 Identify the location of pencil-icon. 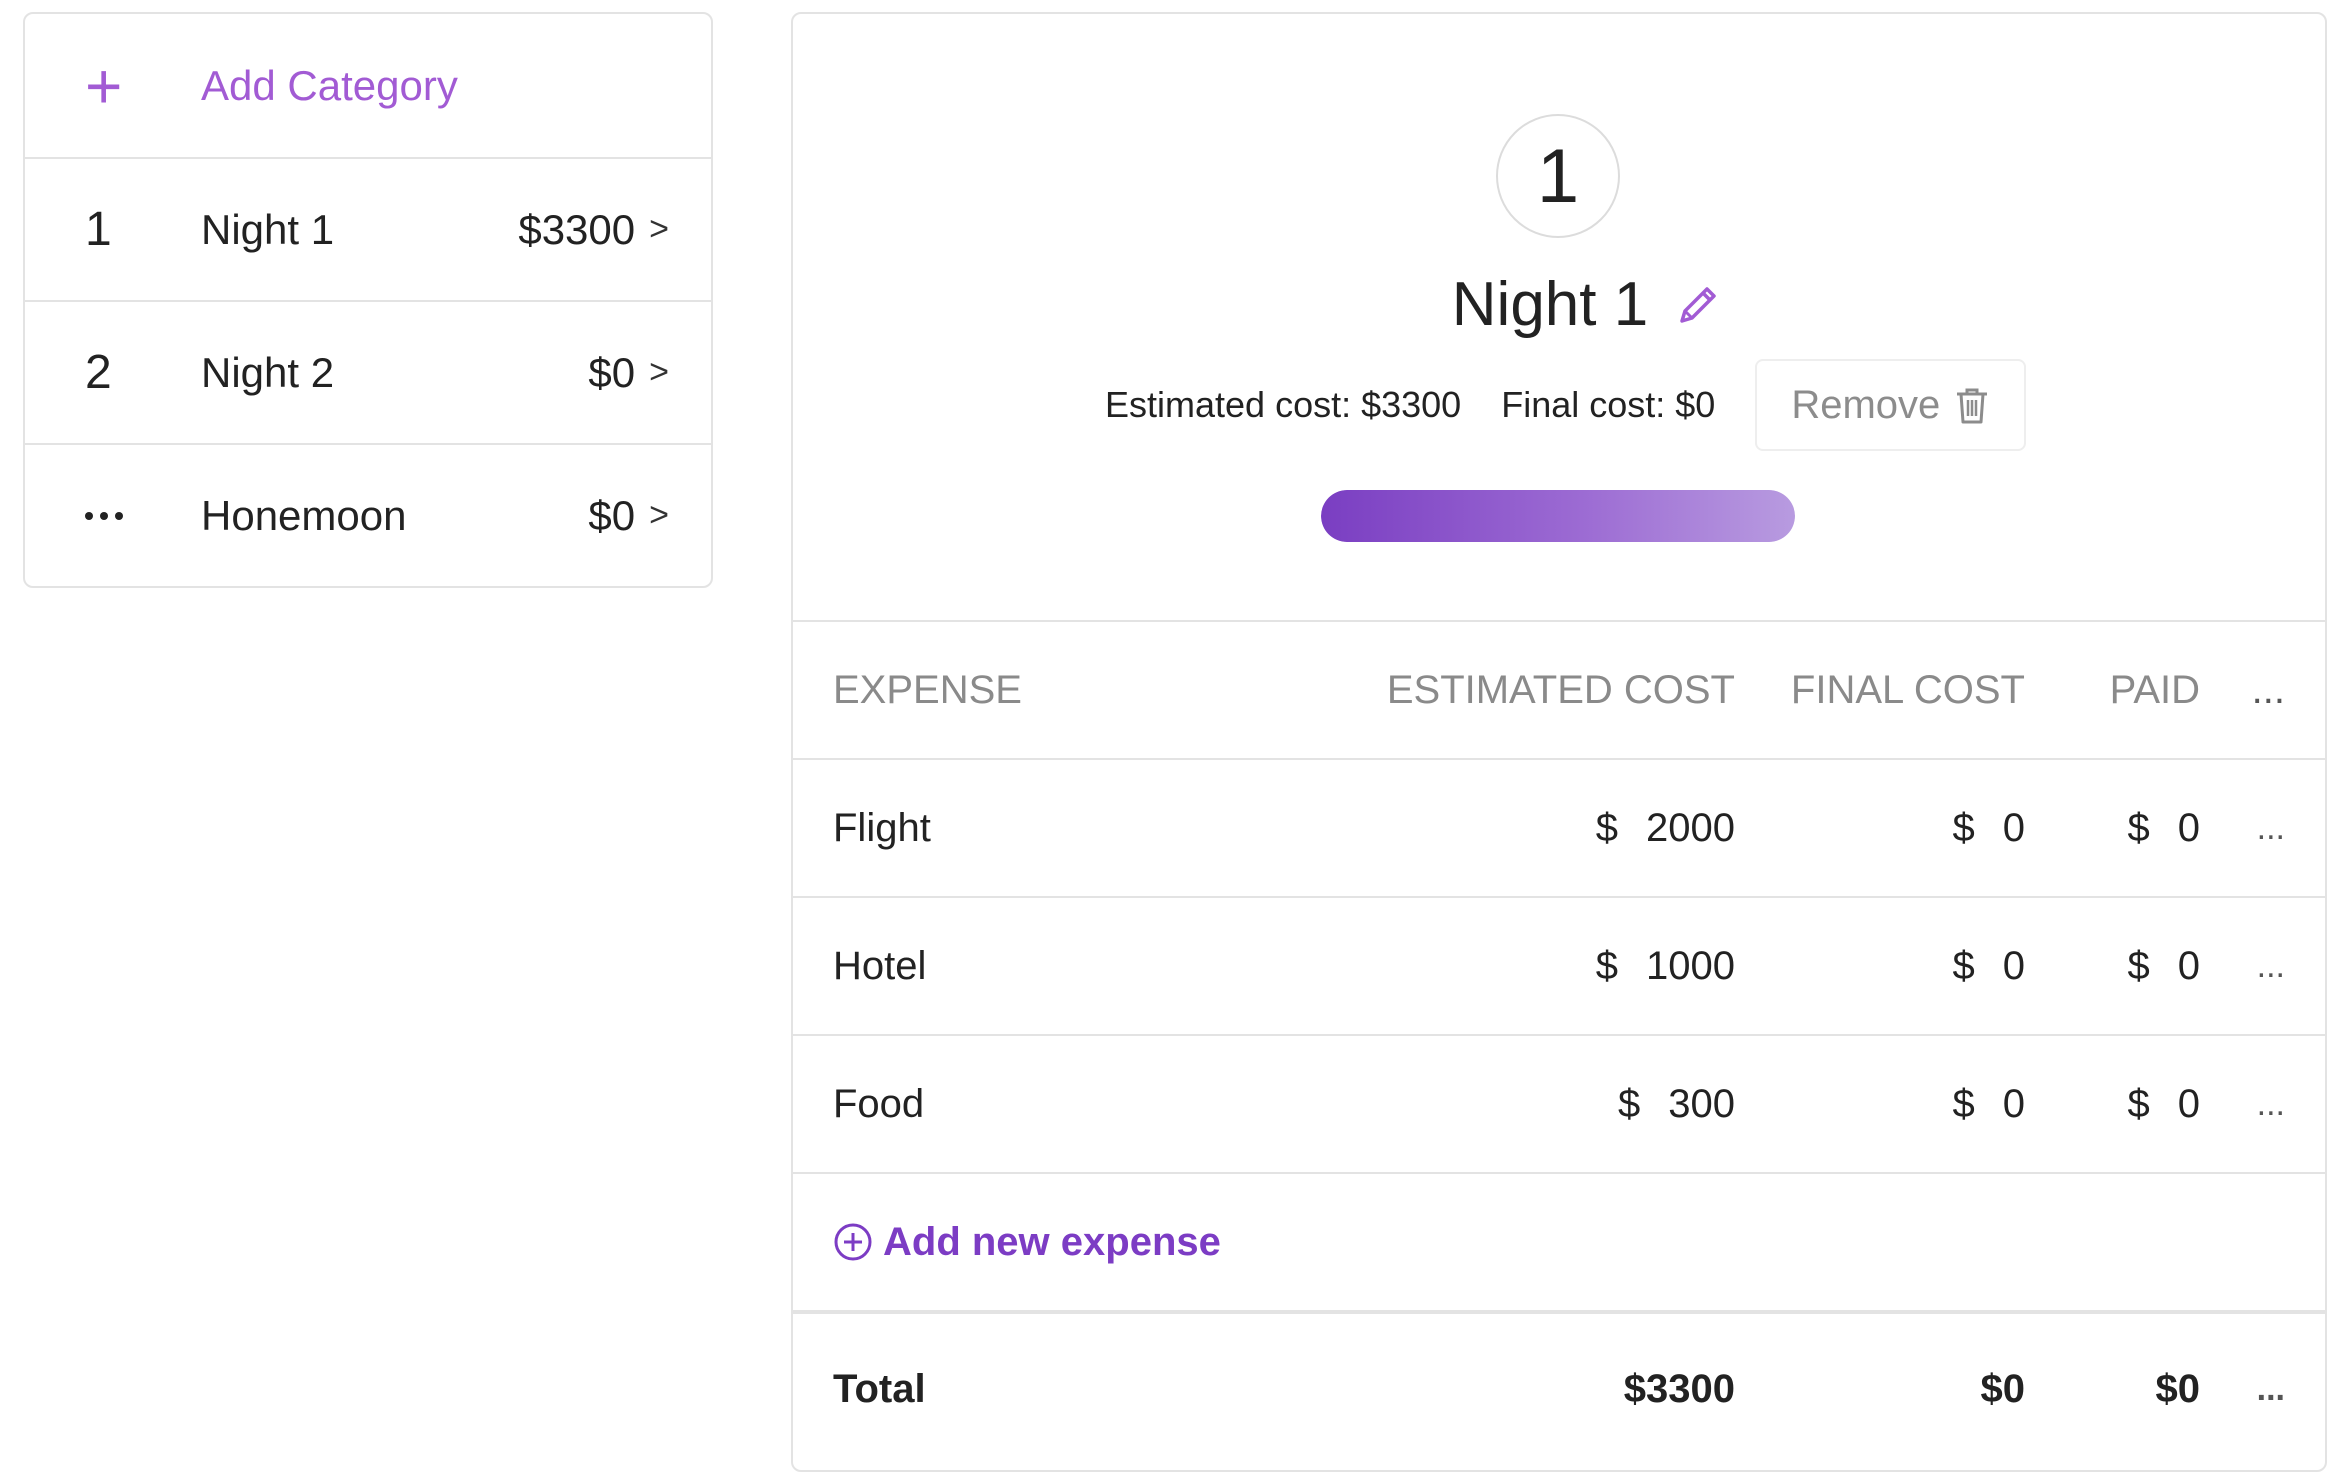
(1698, 305).